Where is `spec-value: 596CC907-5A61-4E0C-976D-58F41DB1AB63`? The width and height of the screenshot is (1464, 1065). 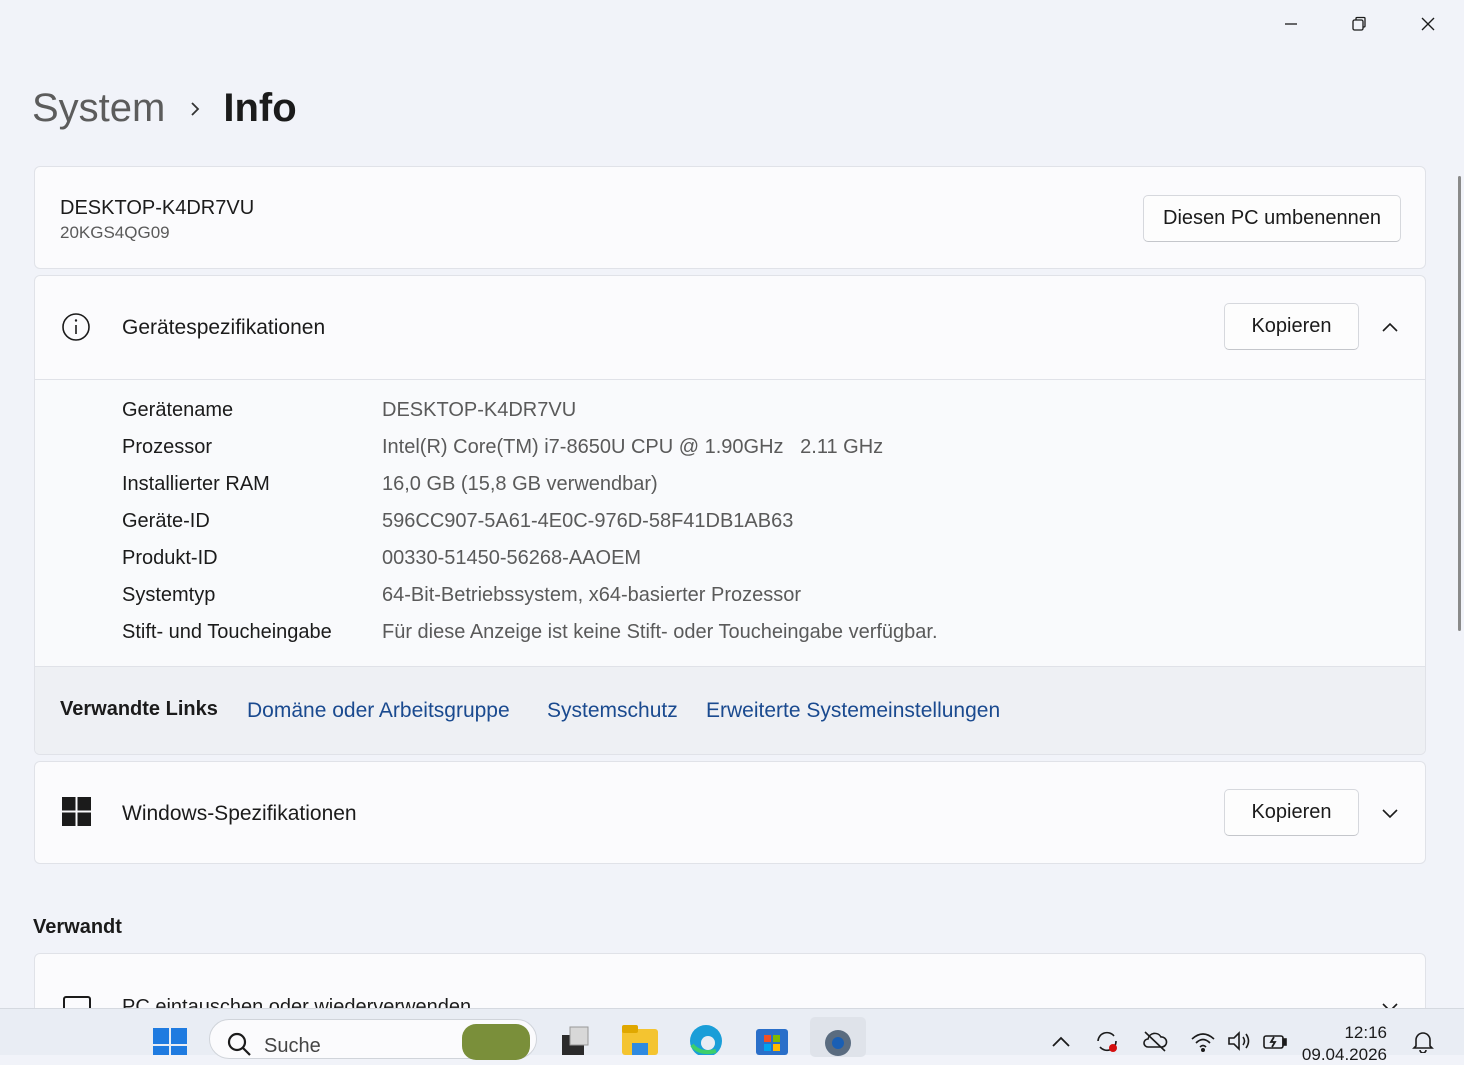
spec-value: 596CC907-5A61-4E0C-976D-58F41DB1AB63 is located at coordinates (587, 525).